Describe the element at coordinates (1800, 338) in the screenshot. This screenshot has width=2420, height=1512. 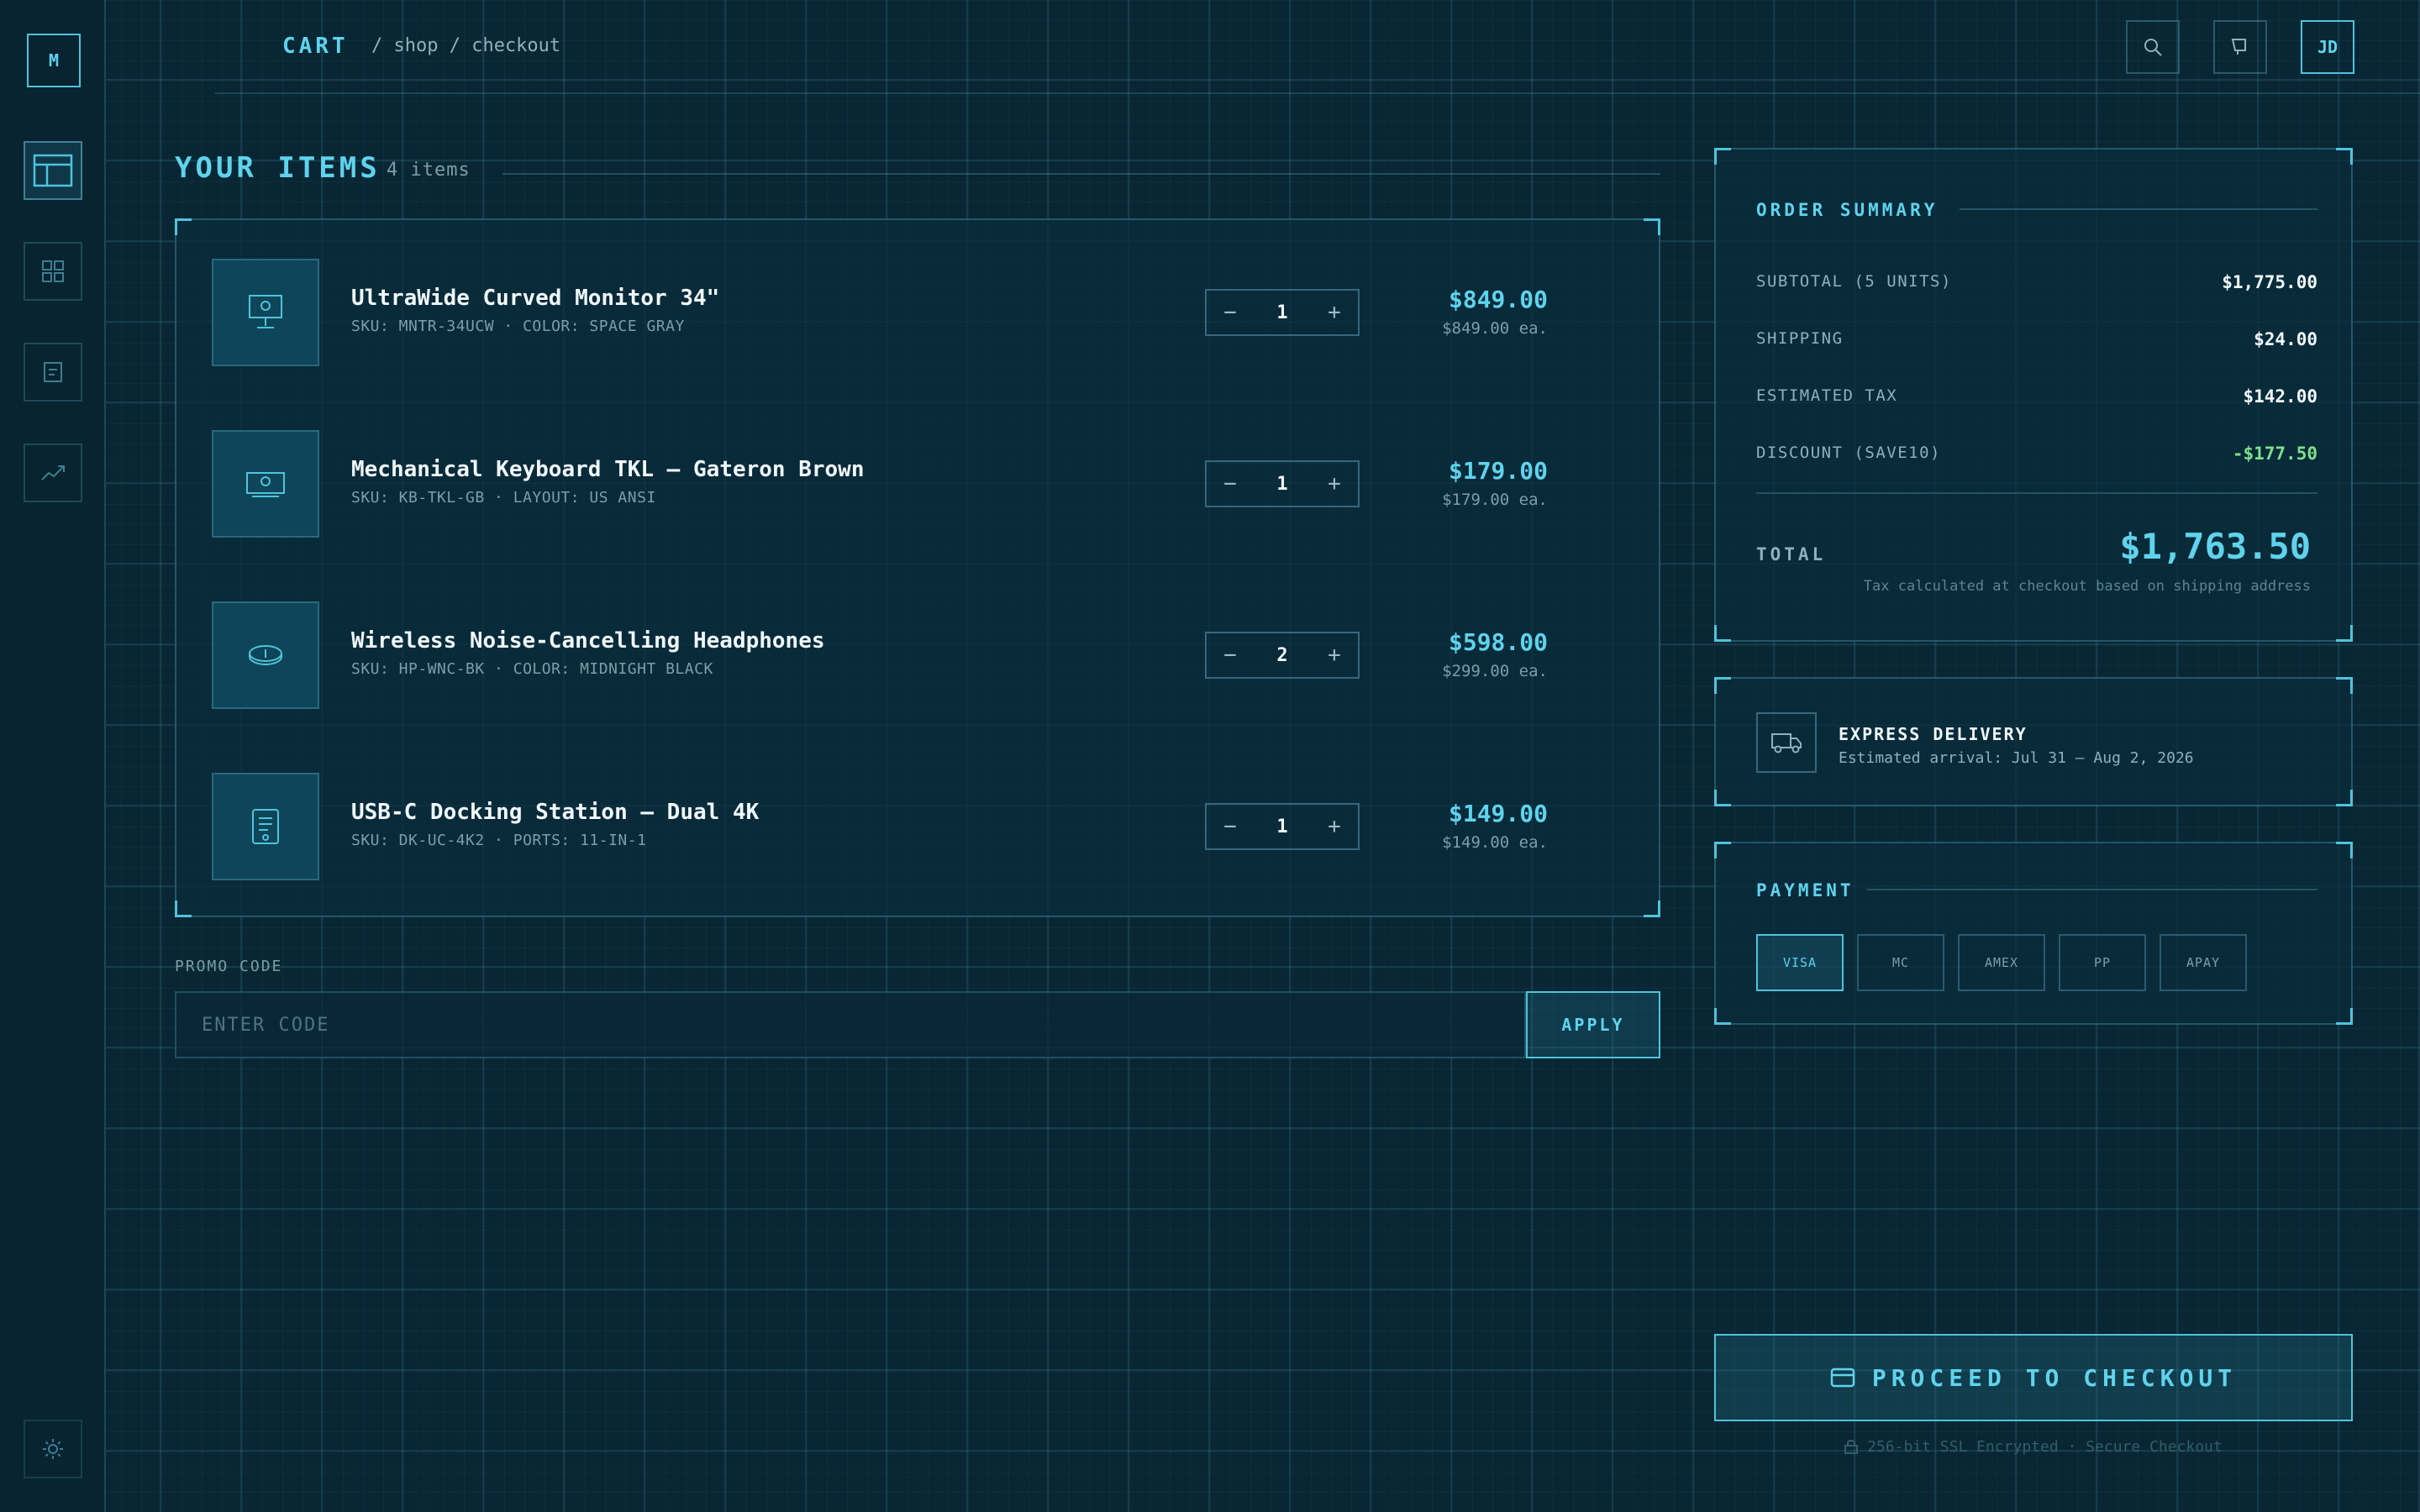
I see `summary-label: SHIPPING` at that location.